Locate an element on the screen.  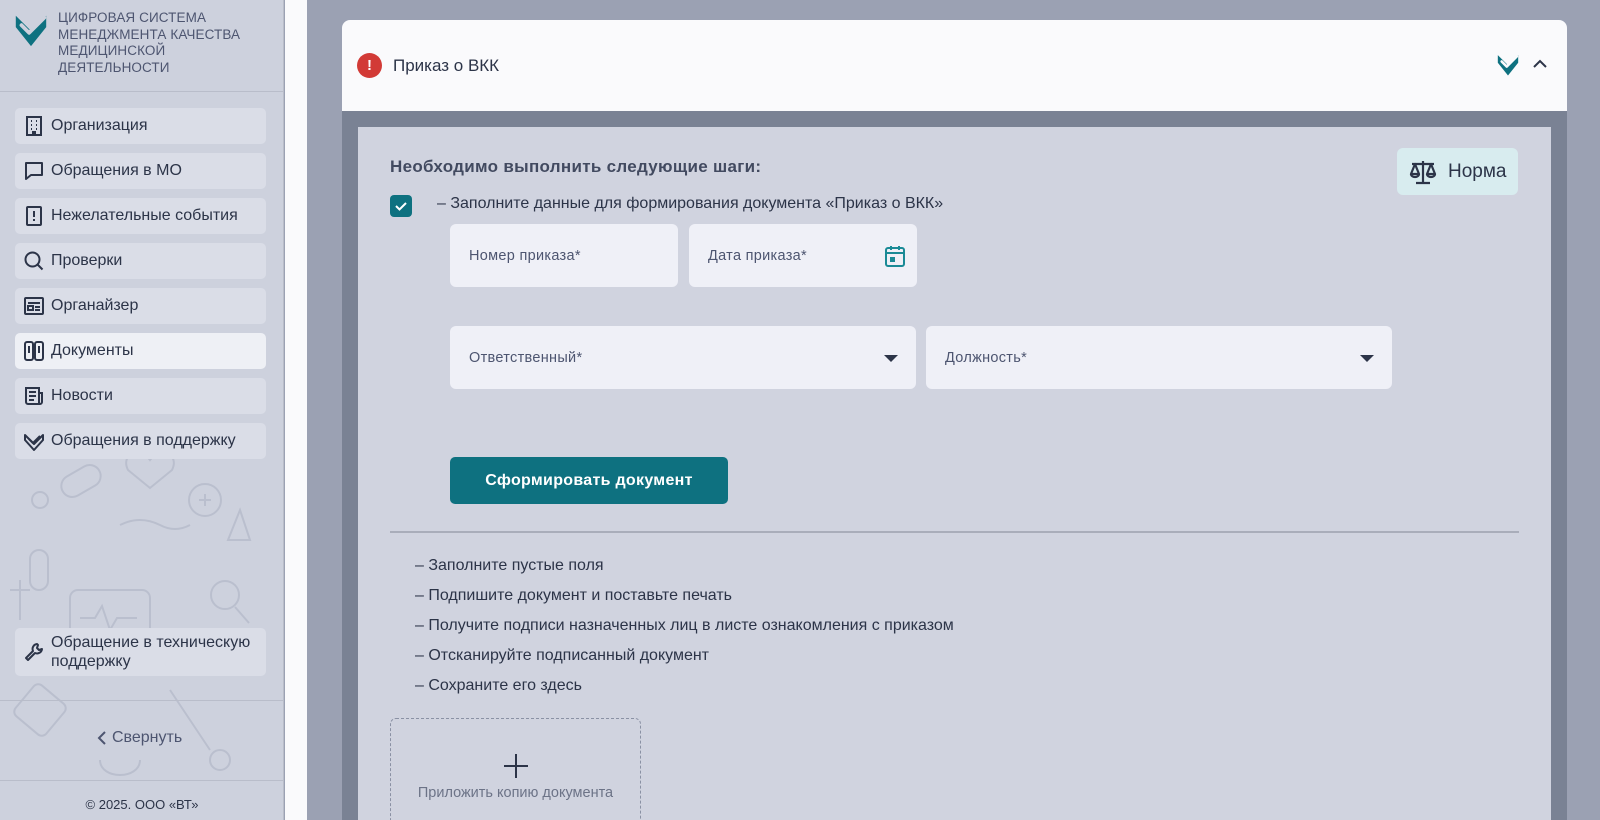
sidebar-item-organizer: Органайзер is located at coordinates (140, 306).